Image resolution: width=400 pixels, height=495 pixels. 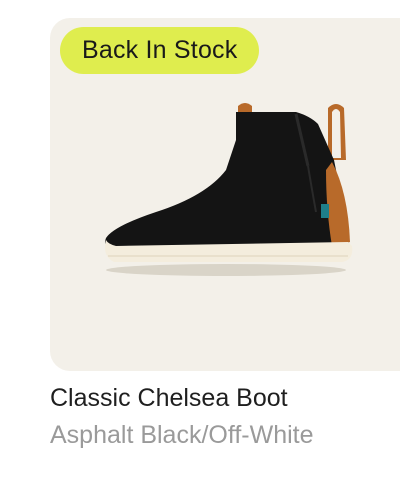 What do you see at coordinates (325, 211) in the screenshot?
I see `boot-heel-tag` at bounding box center [325, 211].